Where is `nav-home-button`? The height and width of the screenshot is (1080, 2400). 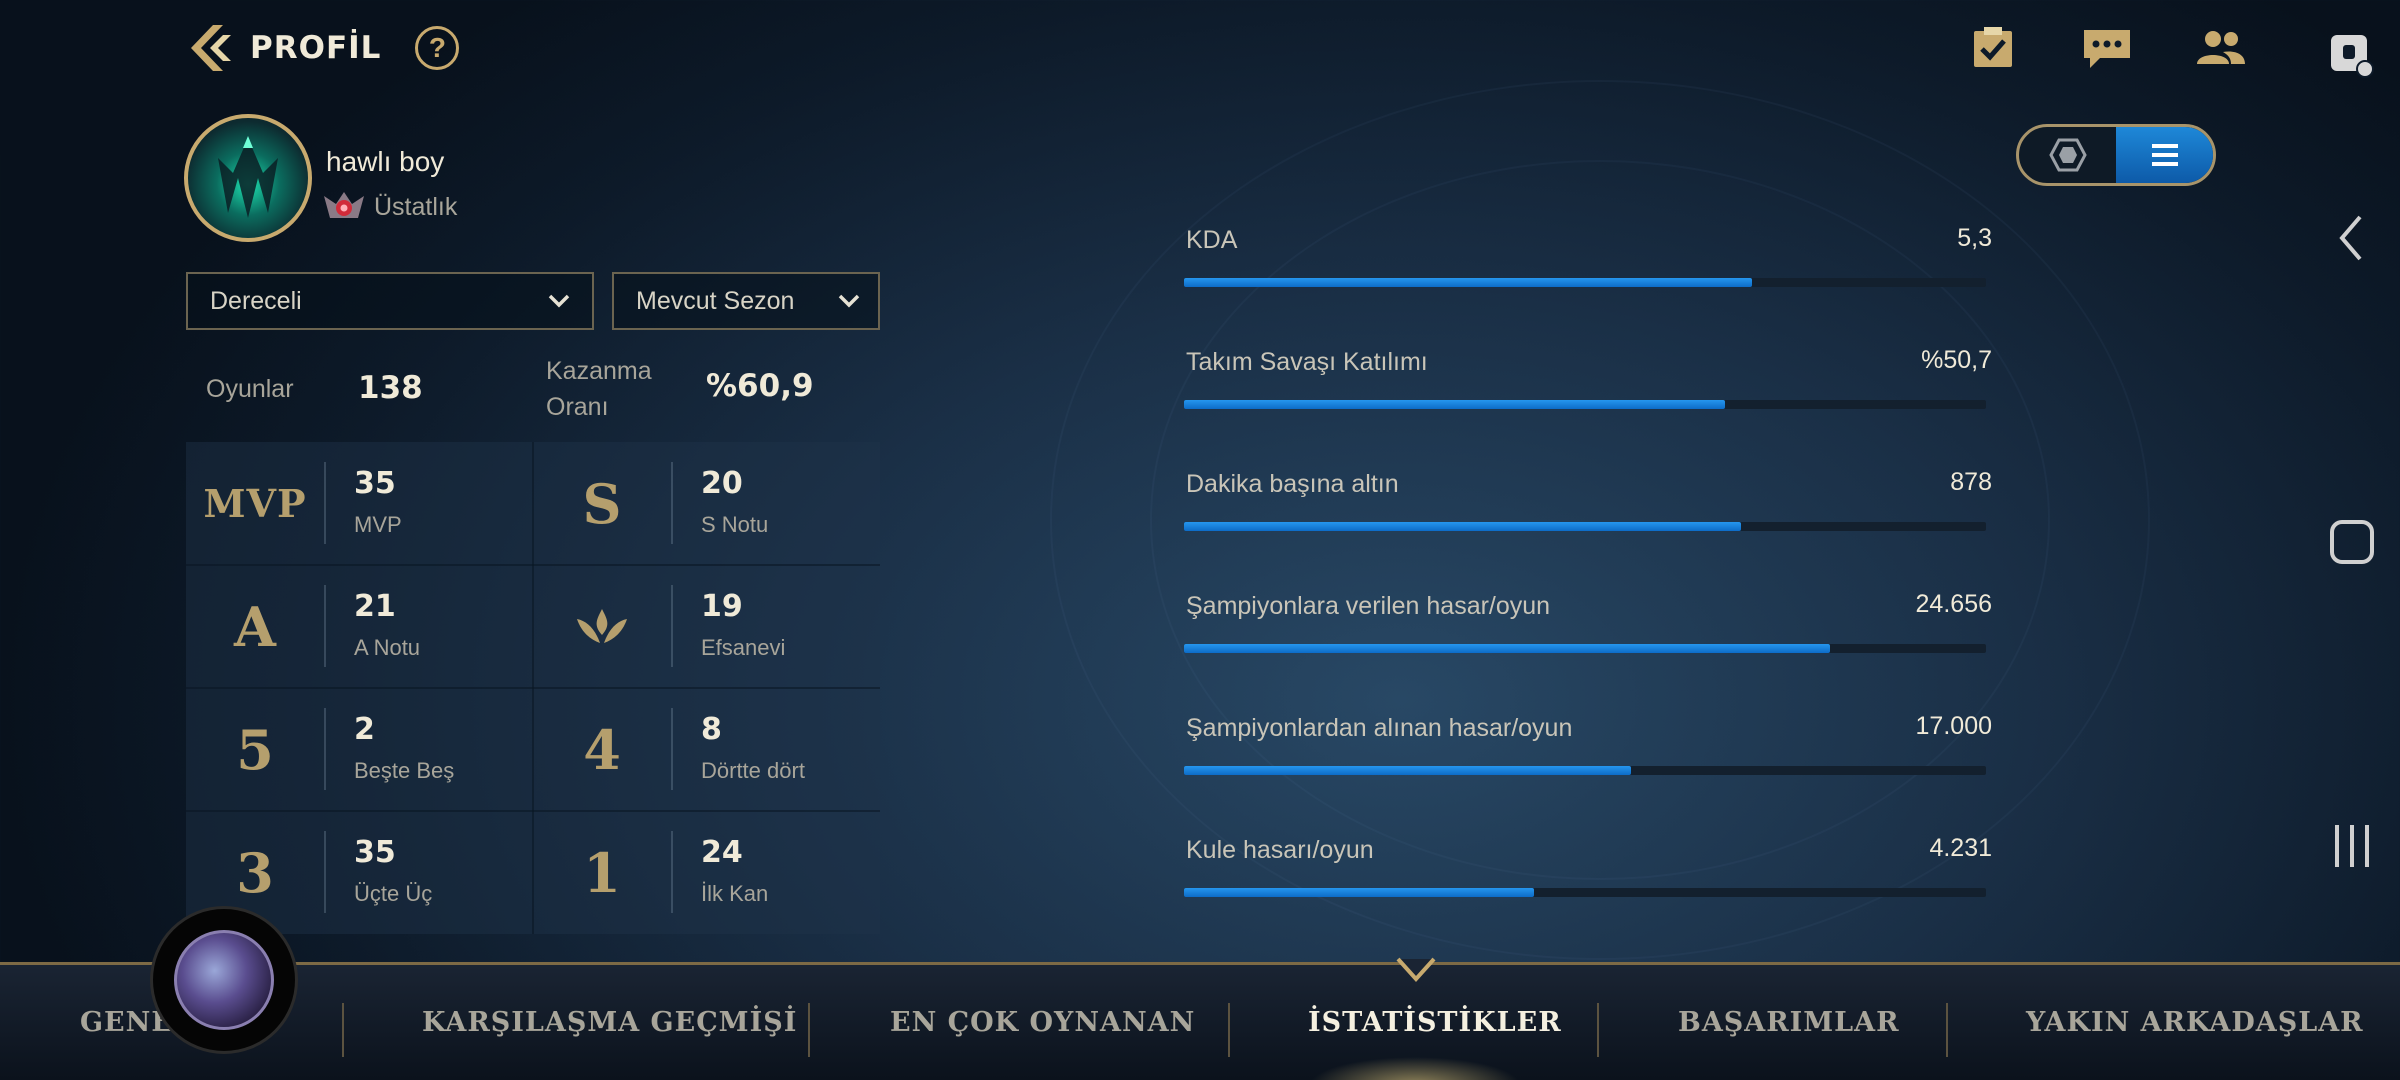
nav-home-button is located at coordinates (2352, 542).